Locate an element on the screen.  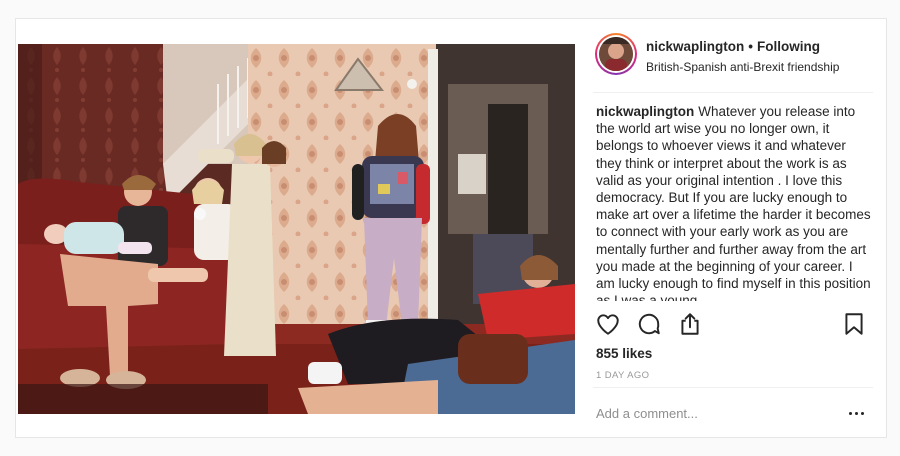
username-link: nickwaplington is located at coordinates (695, 46).